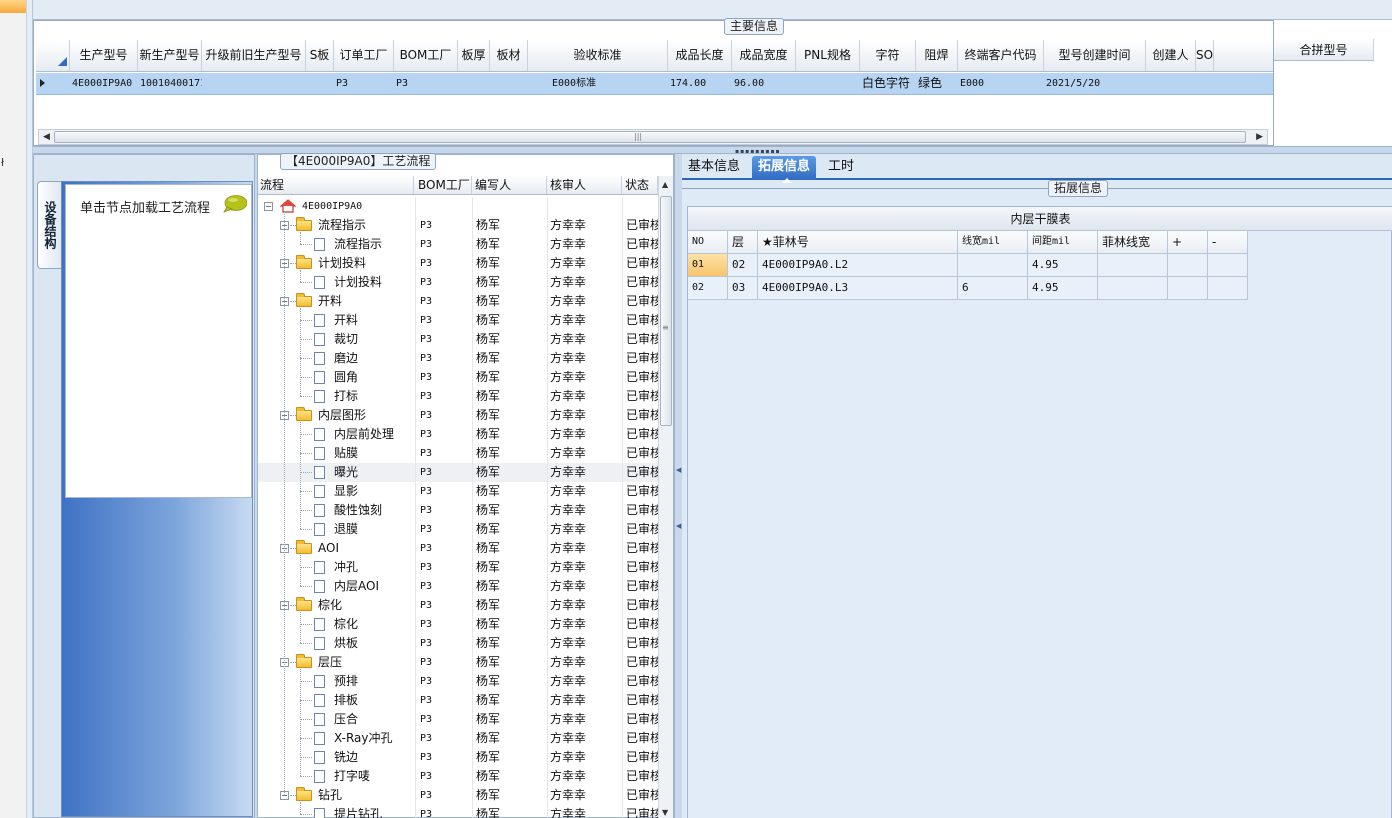  Describe the element at coordinates (458, 244) in the screenshot. I see `tree-row: 流程指示 P3 杨军 方幸幸 已审核` at that location.